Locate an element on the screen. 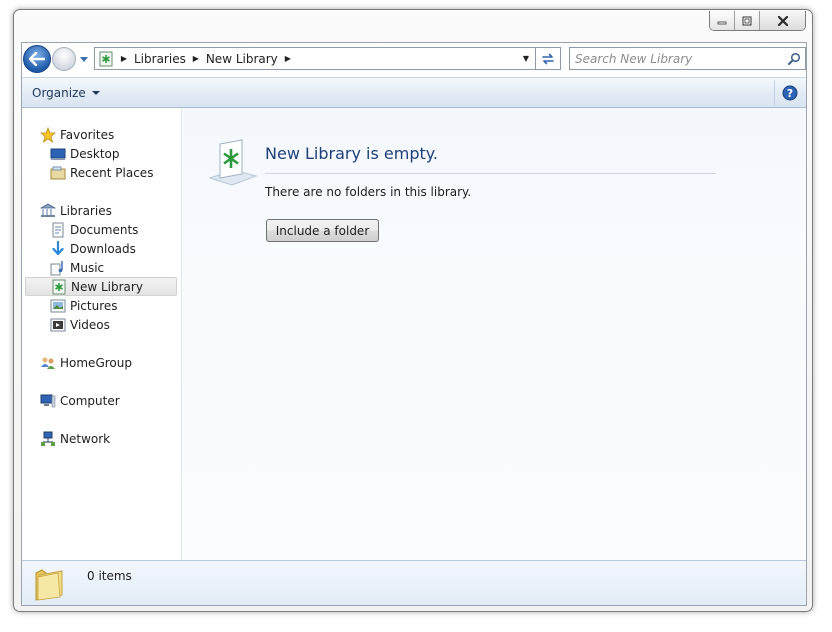 The image size is (832, 632). nav-network-label: Network is located at coordinates (85, 438).